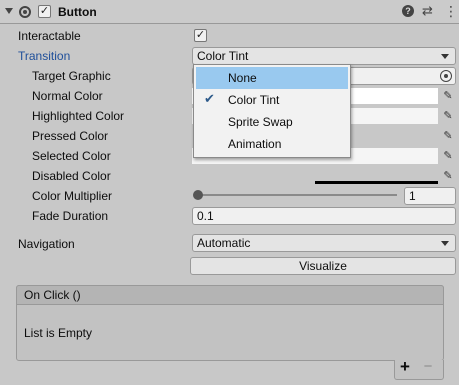 The image size is (459, 385). Describe the element at coordinates (428, 367) in the screenshot. I see `remove-item-button: −` at that location.